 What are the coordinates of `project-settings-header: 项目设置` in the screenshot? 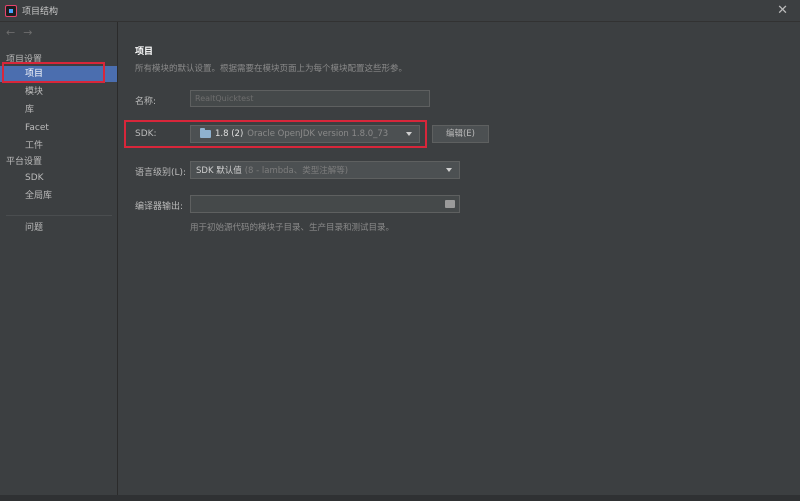 It's located at (24, 60).